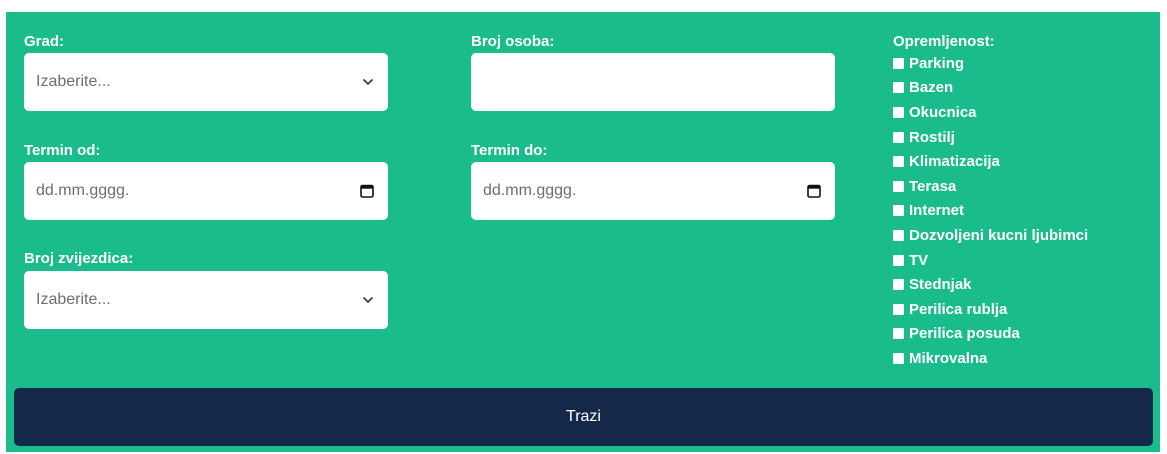  I want to click on amenity-label: TV, so click(919, 260).